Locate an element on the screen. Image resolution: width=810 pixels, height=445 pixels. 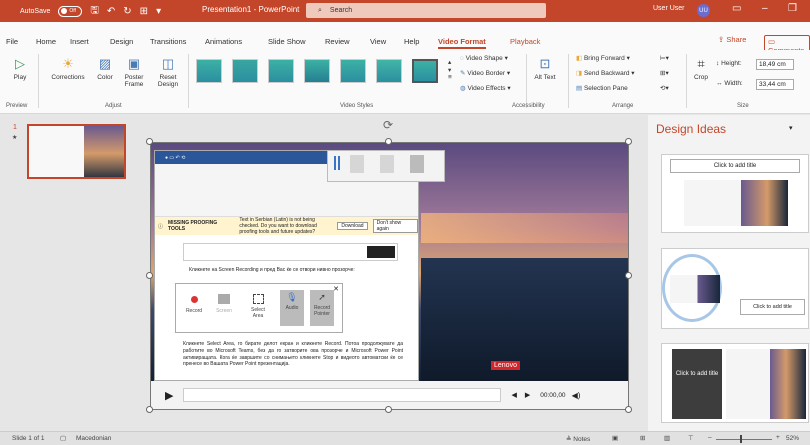
group-icon: ⊞▾ is located at coordinates (664, 73).